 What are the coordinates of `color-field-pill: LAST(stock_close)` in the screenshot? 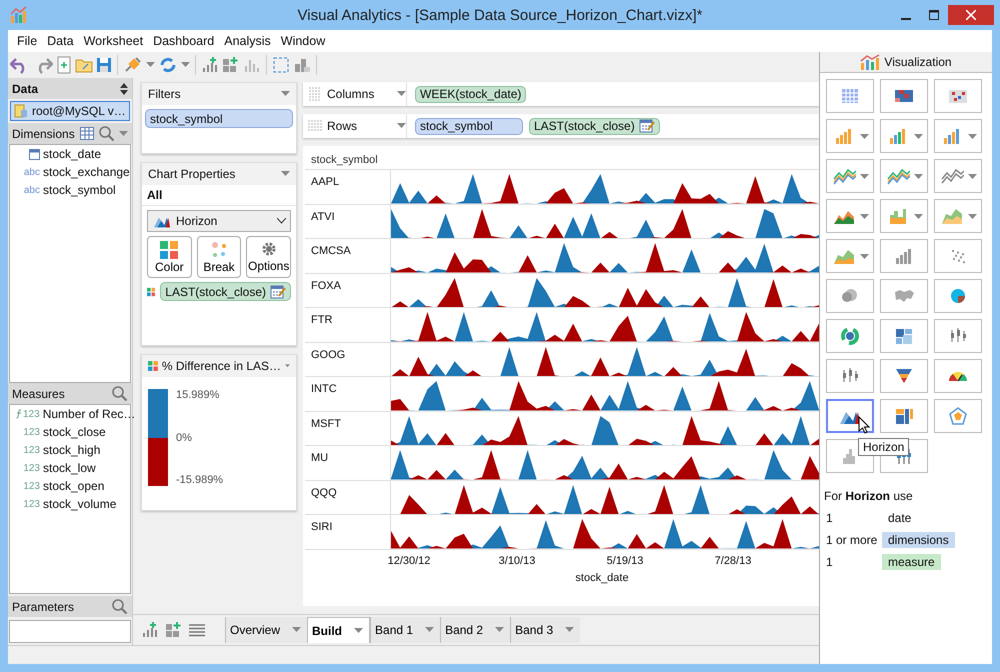 It's located at (225, 291).